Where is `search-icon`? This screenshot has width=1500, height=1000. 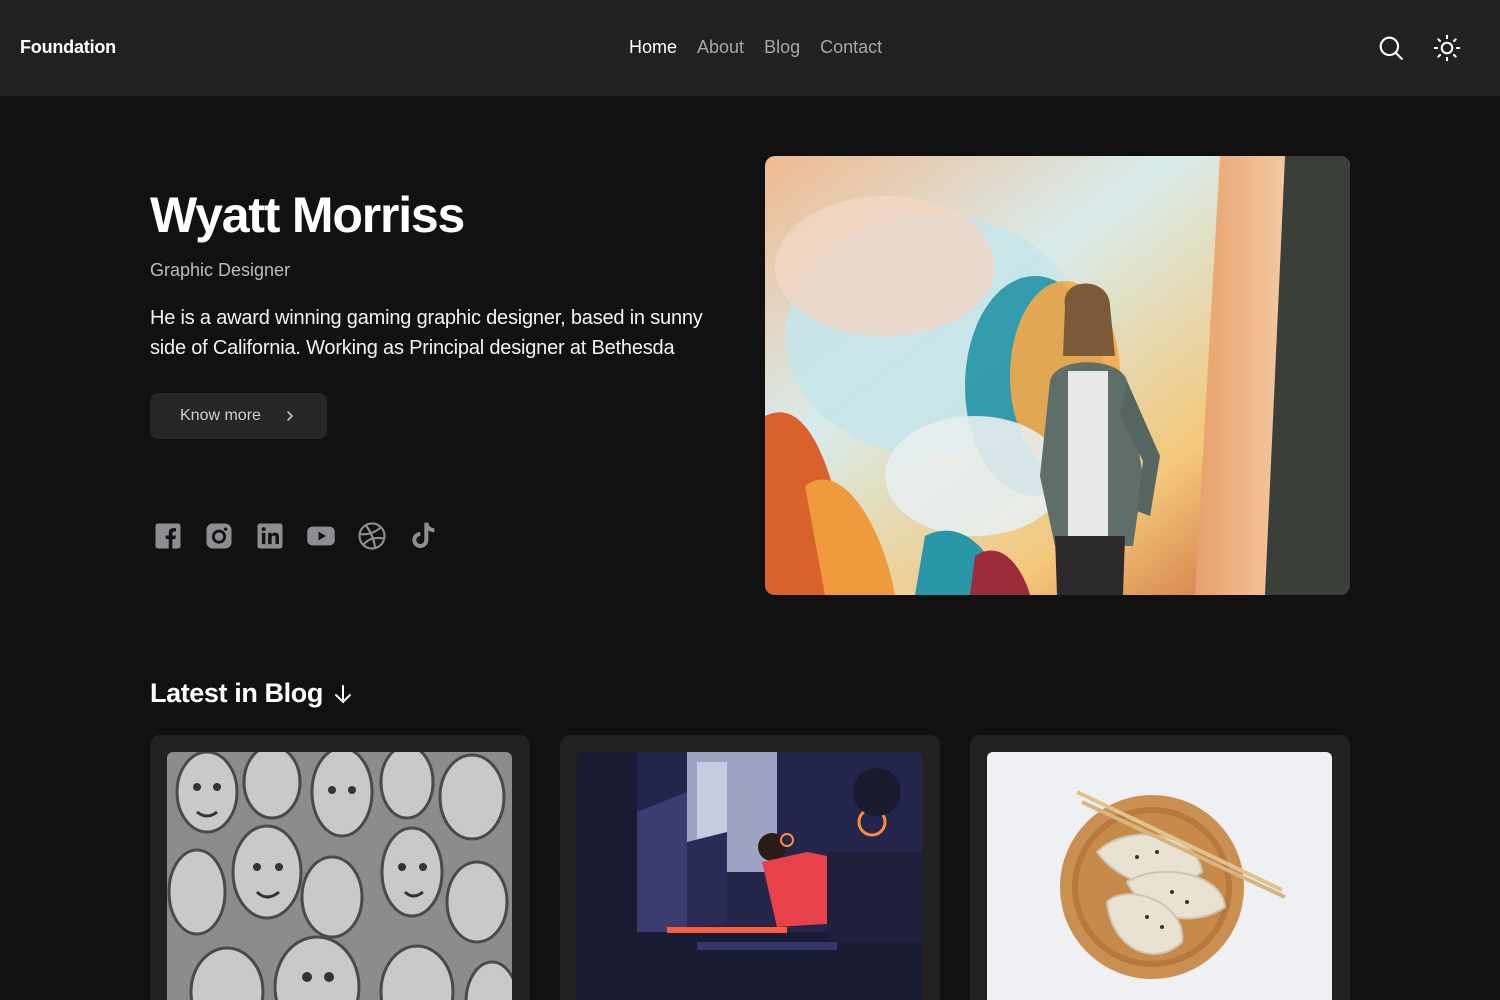
search-icon is located at coordinates (1391, 48).